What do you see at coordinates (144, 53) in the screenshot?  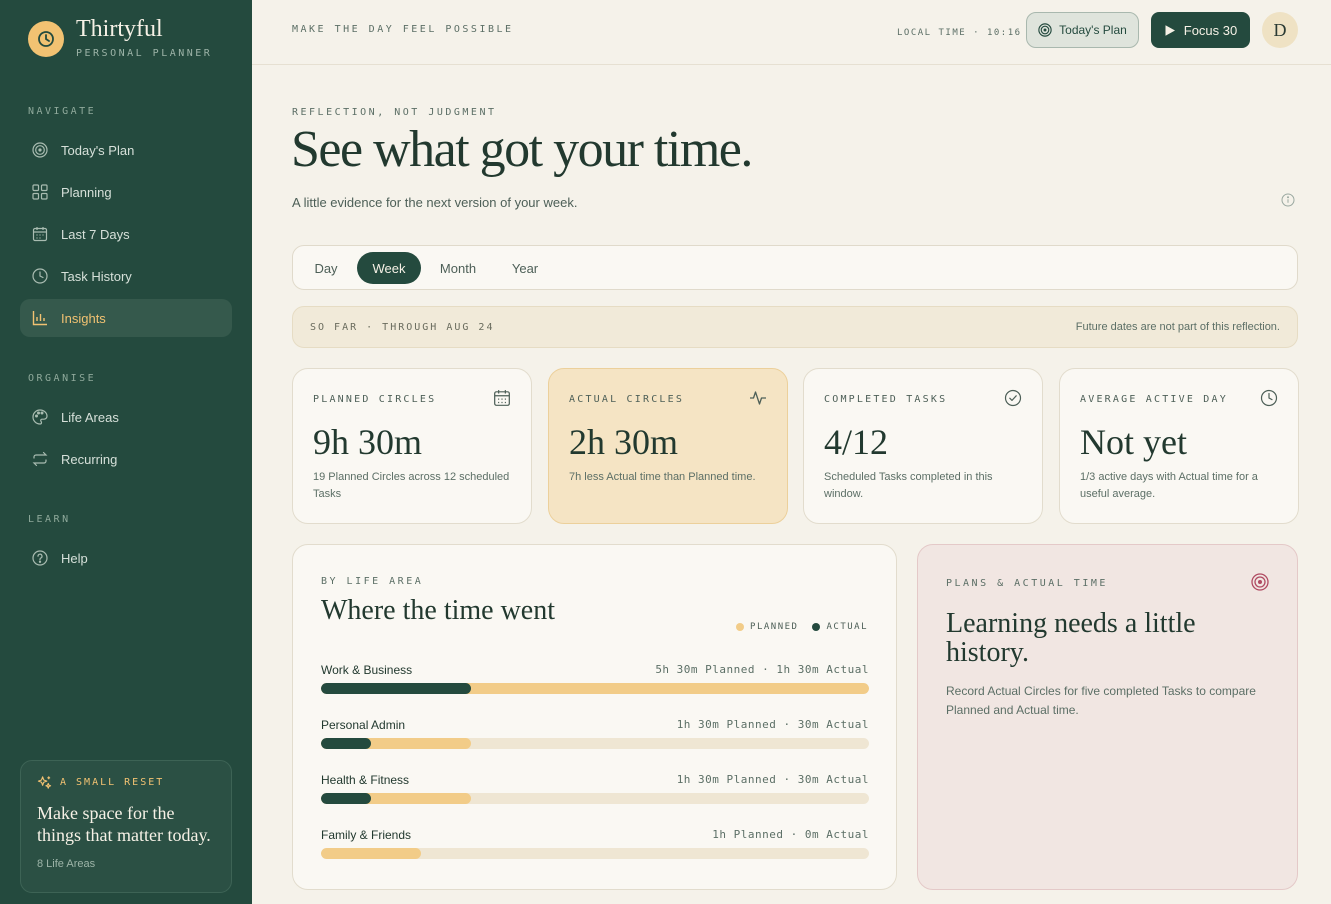 I see `brand-subtitle: PERSONAL PLANNER` at bounding box center [144, 53].